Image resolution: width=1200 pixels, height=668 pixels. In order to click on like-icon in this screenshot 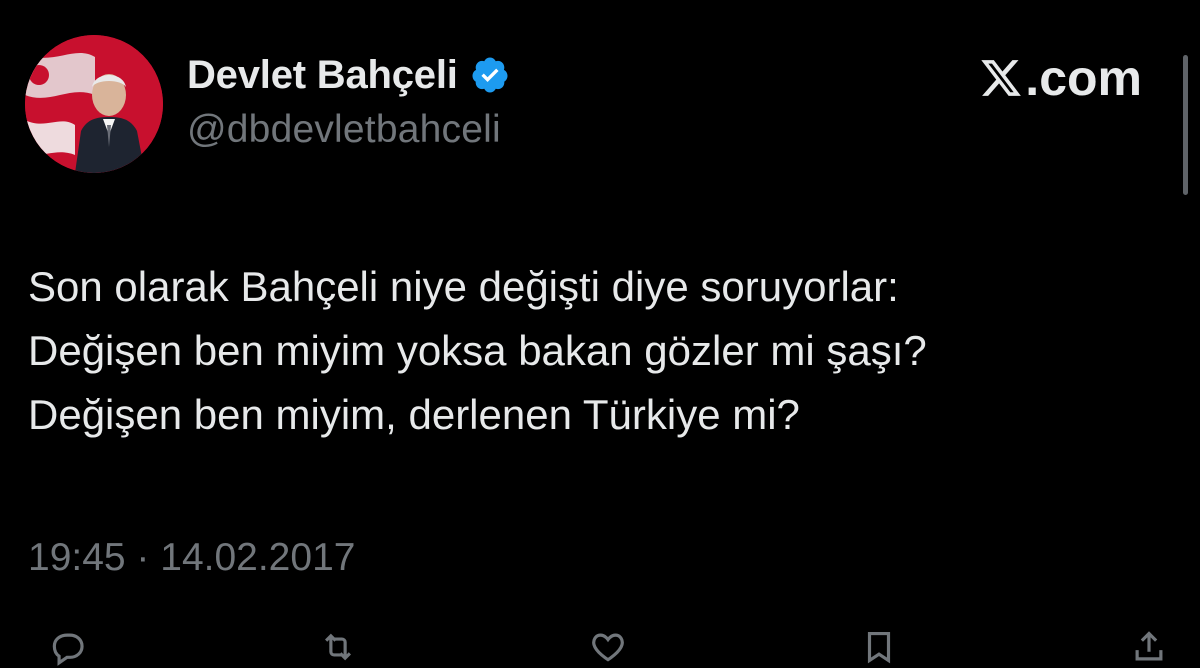, I will do `click(608, 647)`.